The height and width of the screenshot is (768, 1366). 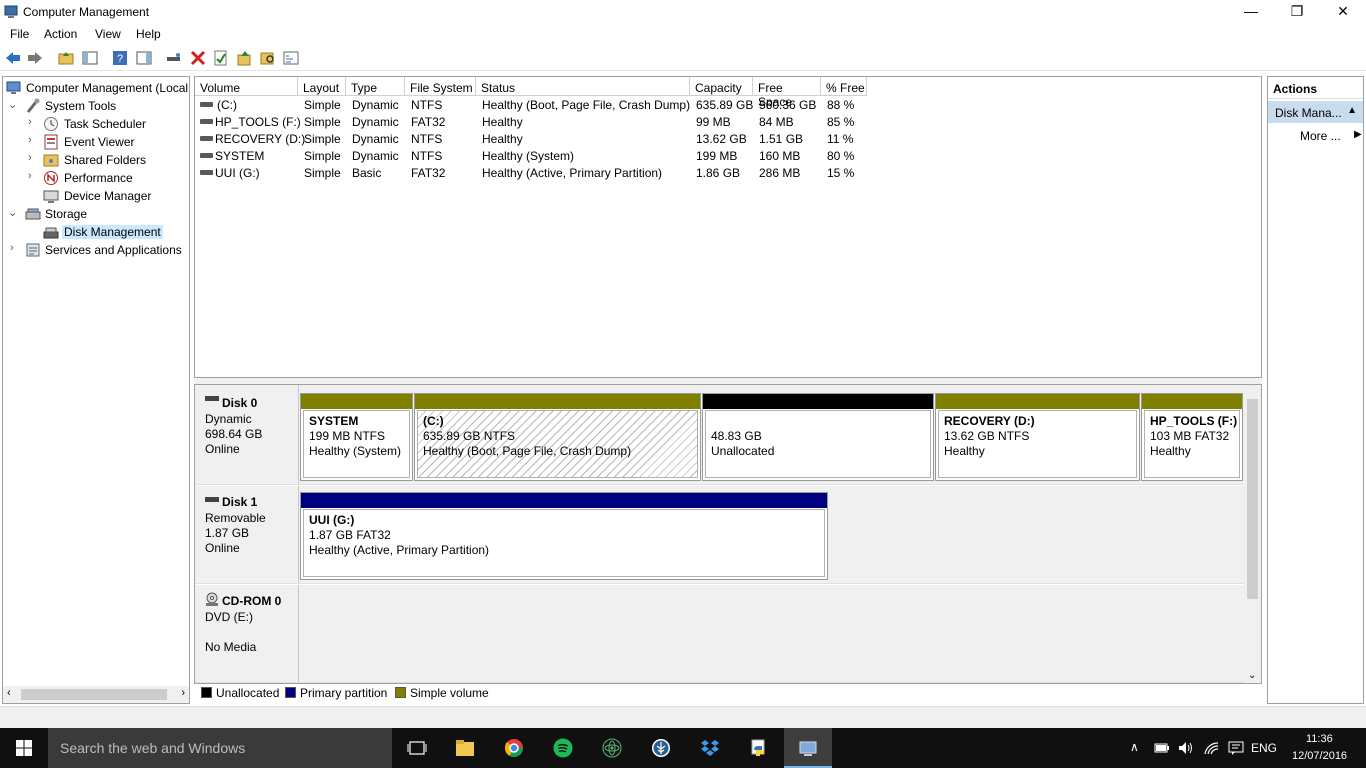 What do you see at coordinates (1134, 747) in the screenshot?
I see `tray-chevron-up-icon: ∧` at bounding box center [1134, 747].